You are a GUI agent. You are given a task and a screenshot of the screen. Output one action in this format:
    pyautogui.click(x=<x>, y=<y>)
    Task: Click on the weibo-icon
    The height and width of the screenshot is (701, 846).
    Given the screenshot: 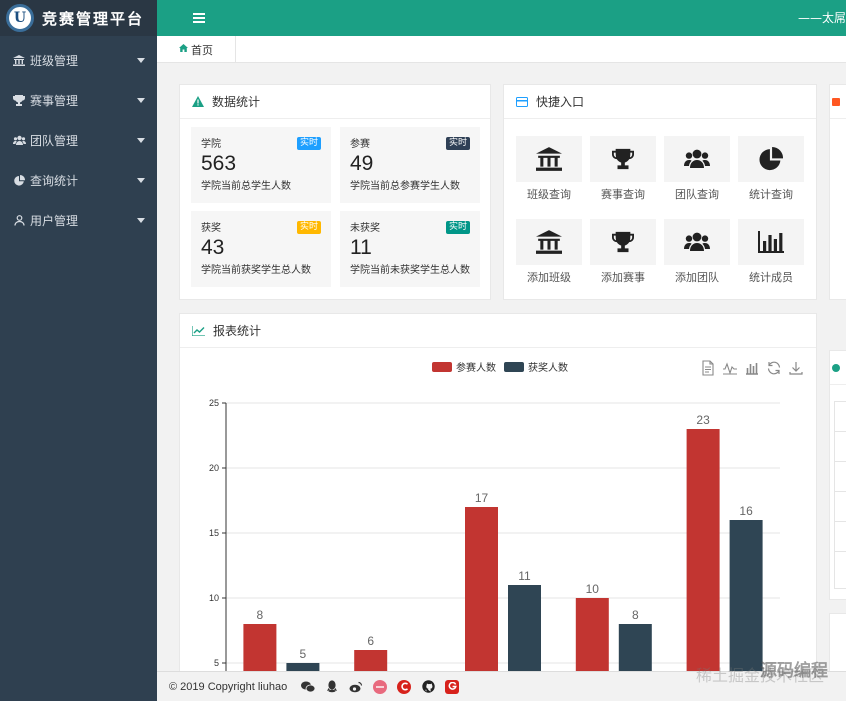 What is the action you would take?
    pyautogui.click(x=356, y=687)
    